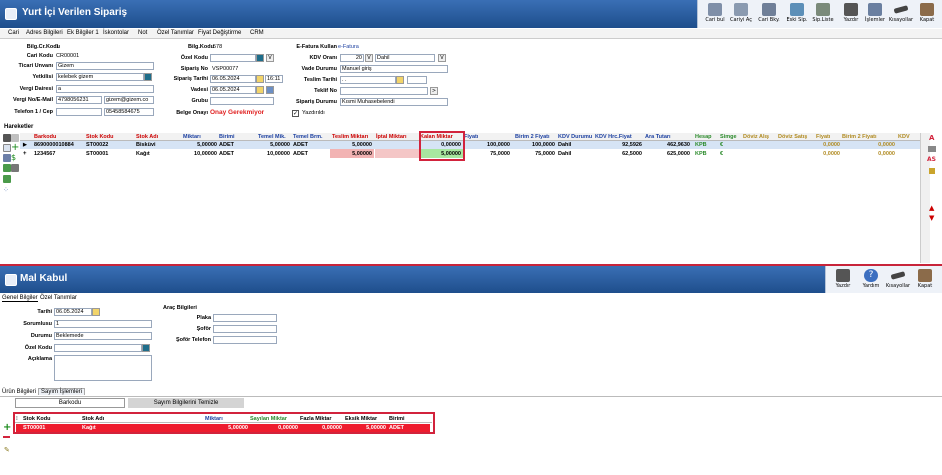 Image resolution: width=942 pixels, height=475 pixels. Describe the element at coordinates (96, 312) in the screenshot. I see `tarih-calendar-icon` at that location.